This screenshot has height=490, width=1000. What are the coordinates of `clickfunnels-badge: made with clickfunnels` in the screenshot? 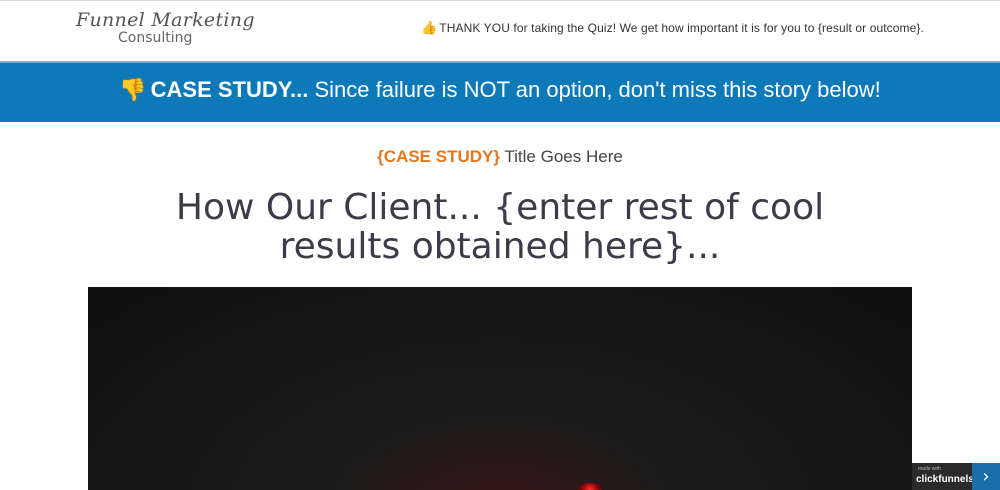 It's located at (943, 476).